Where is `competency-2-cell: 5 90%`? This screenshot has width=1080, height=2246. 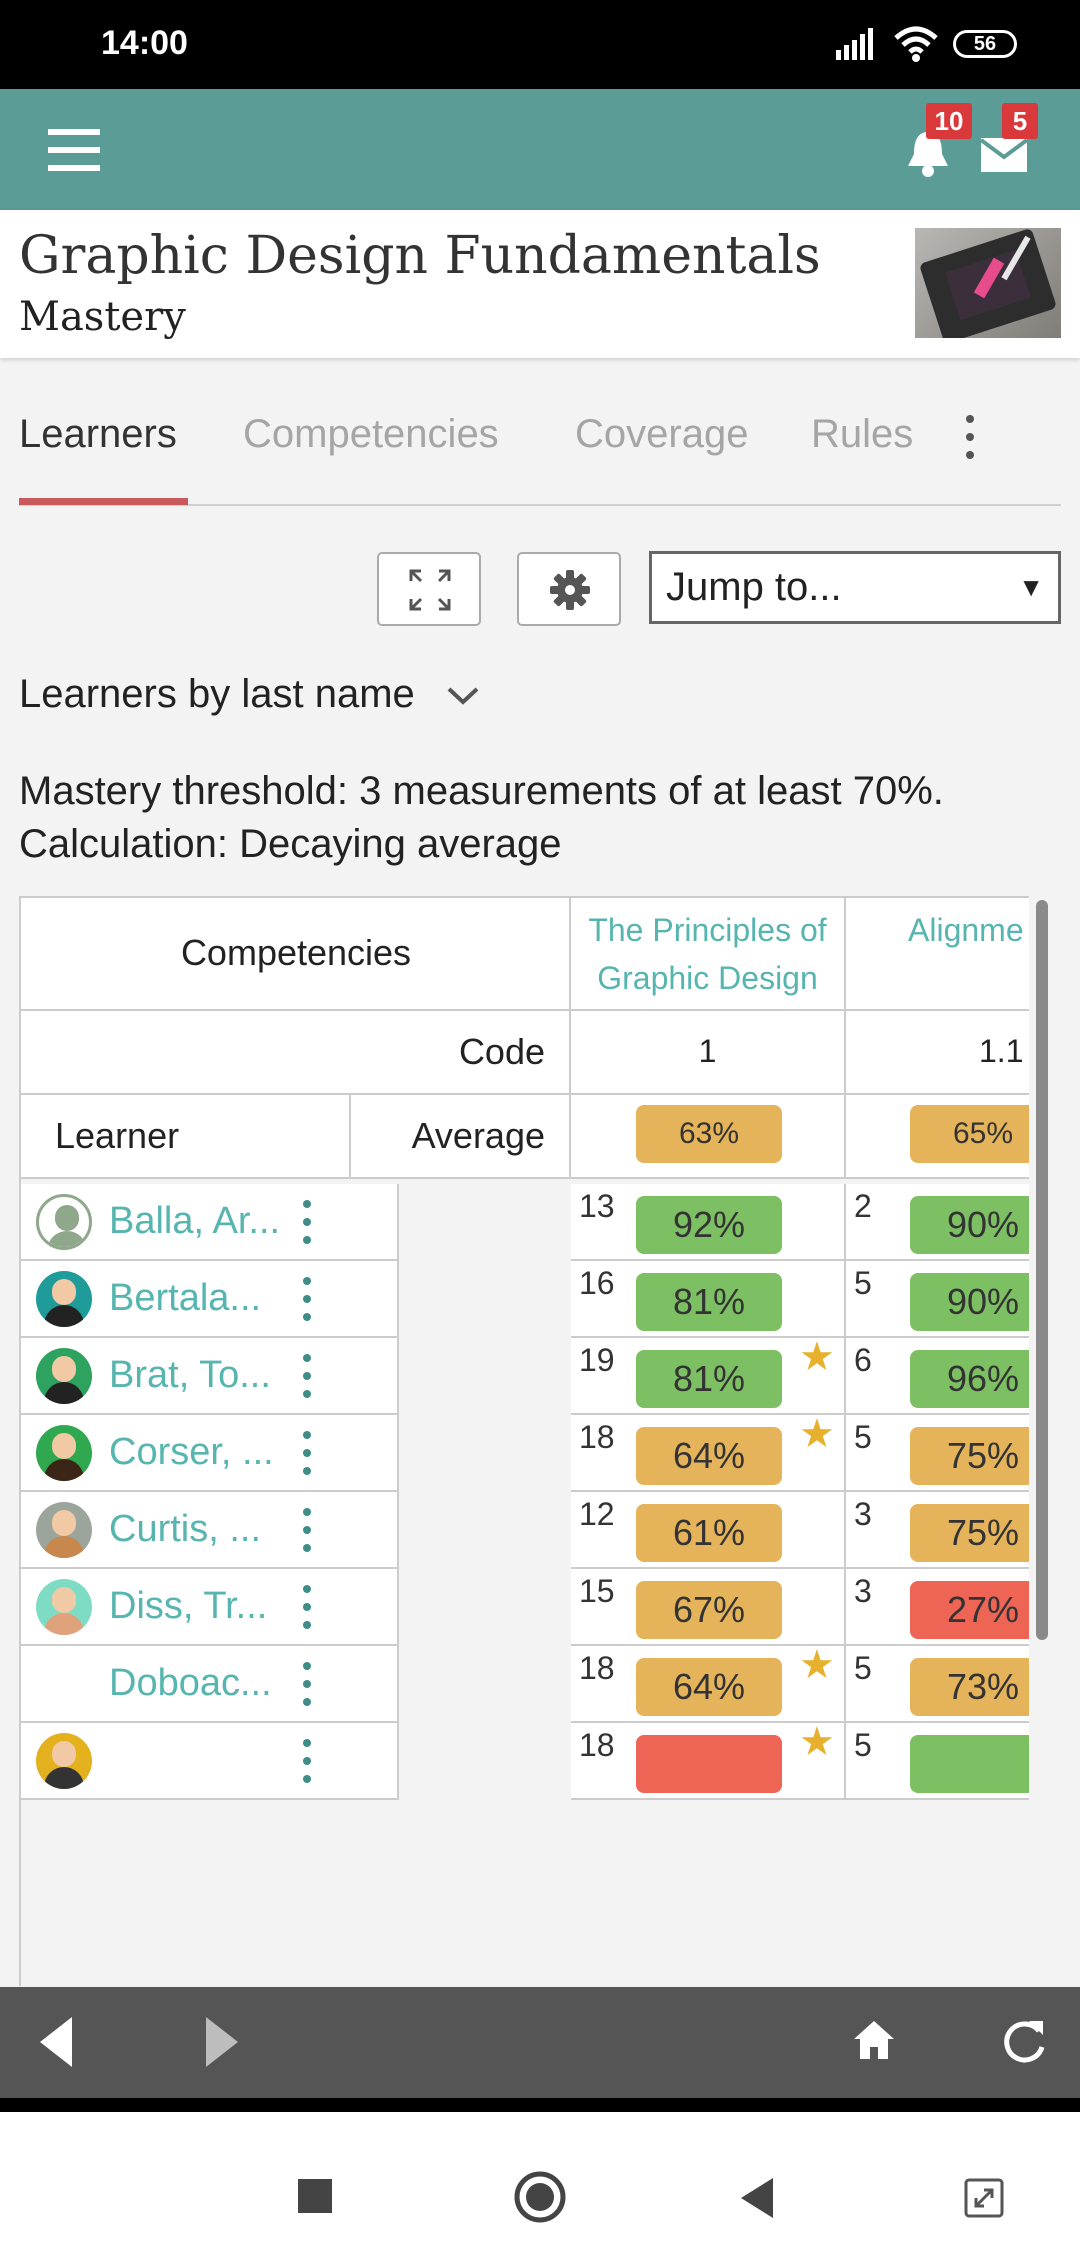
competency-2-cell: 5 90% is located at coordinates (937, 1299).